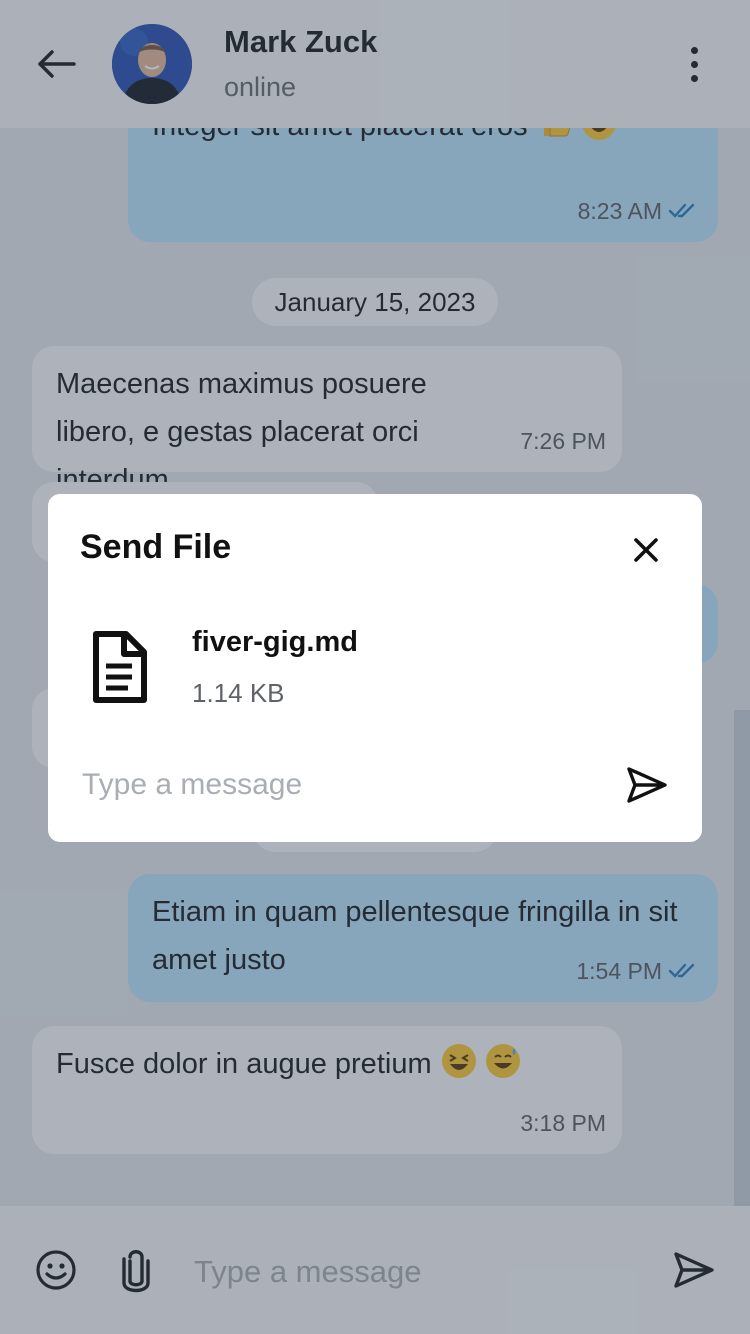  Describe the element at coordinates (120, 667) in the screenshot. I see `document-icon` at that location.